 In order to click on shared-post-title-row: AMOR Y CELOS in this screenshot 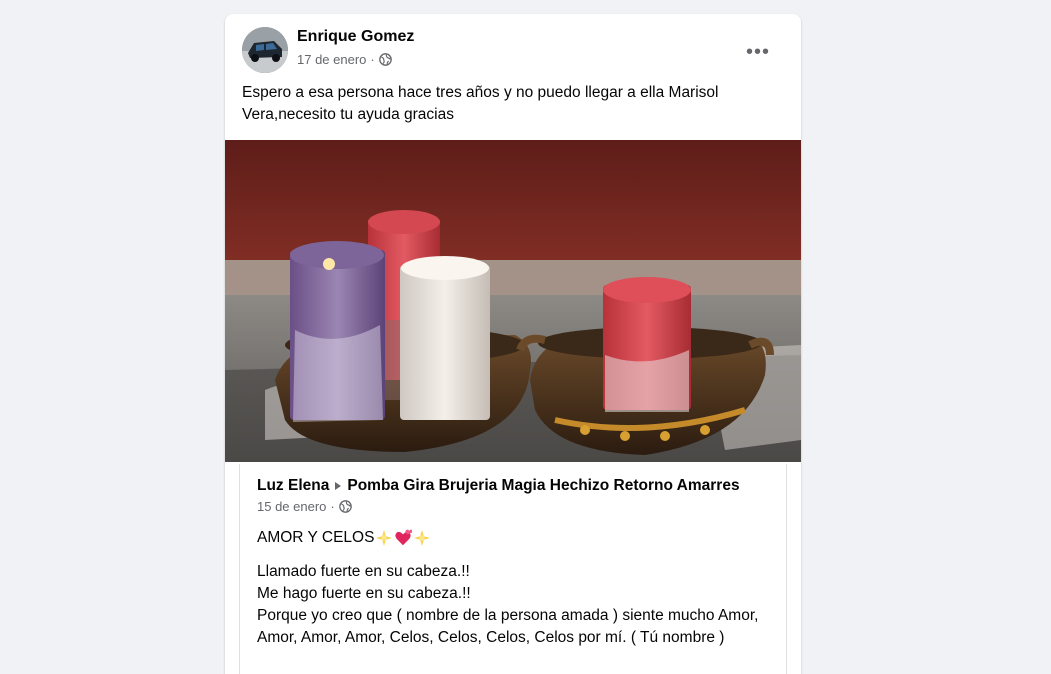, I will do `click(514, 538)`.